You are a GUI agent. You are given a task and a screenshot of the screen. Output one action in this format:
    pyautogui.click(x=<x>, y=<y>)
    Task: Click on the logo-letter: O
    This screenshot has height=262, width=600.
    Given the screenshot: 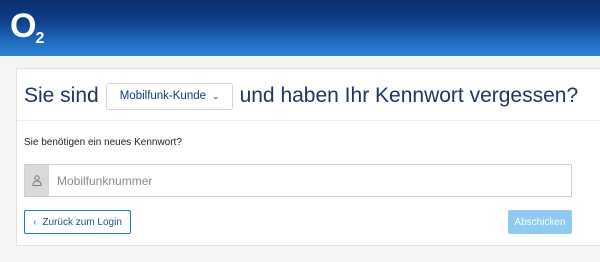 What is the action you would take?
    pyautogui.click(x=23, y=26)
    